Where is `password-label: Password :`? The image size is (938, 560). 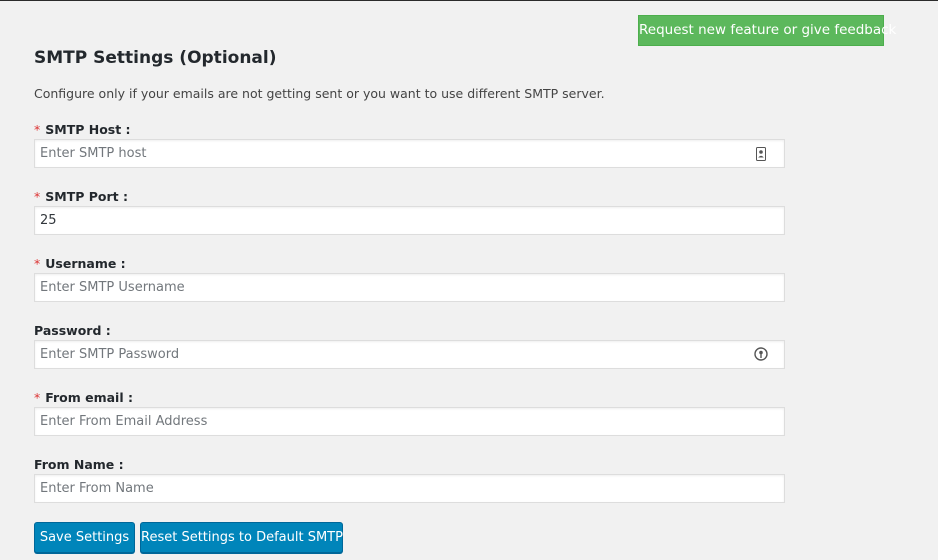
password-label: Password : is located at coordinates (72, 330).